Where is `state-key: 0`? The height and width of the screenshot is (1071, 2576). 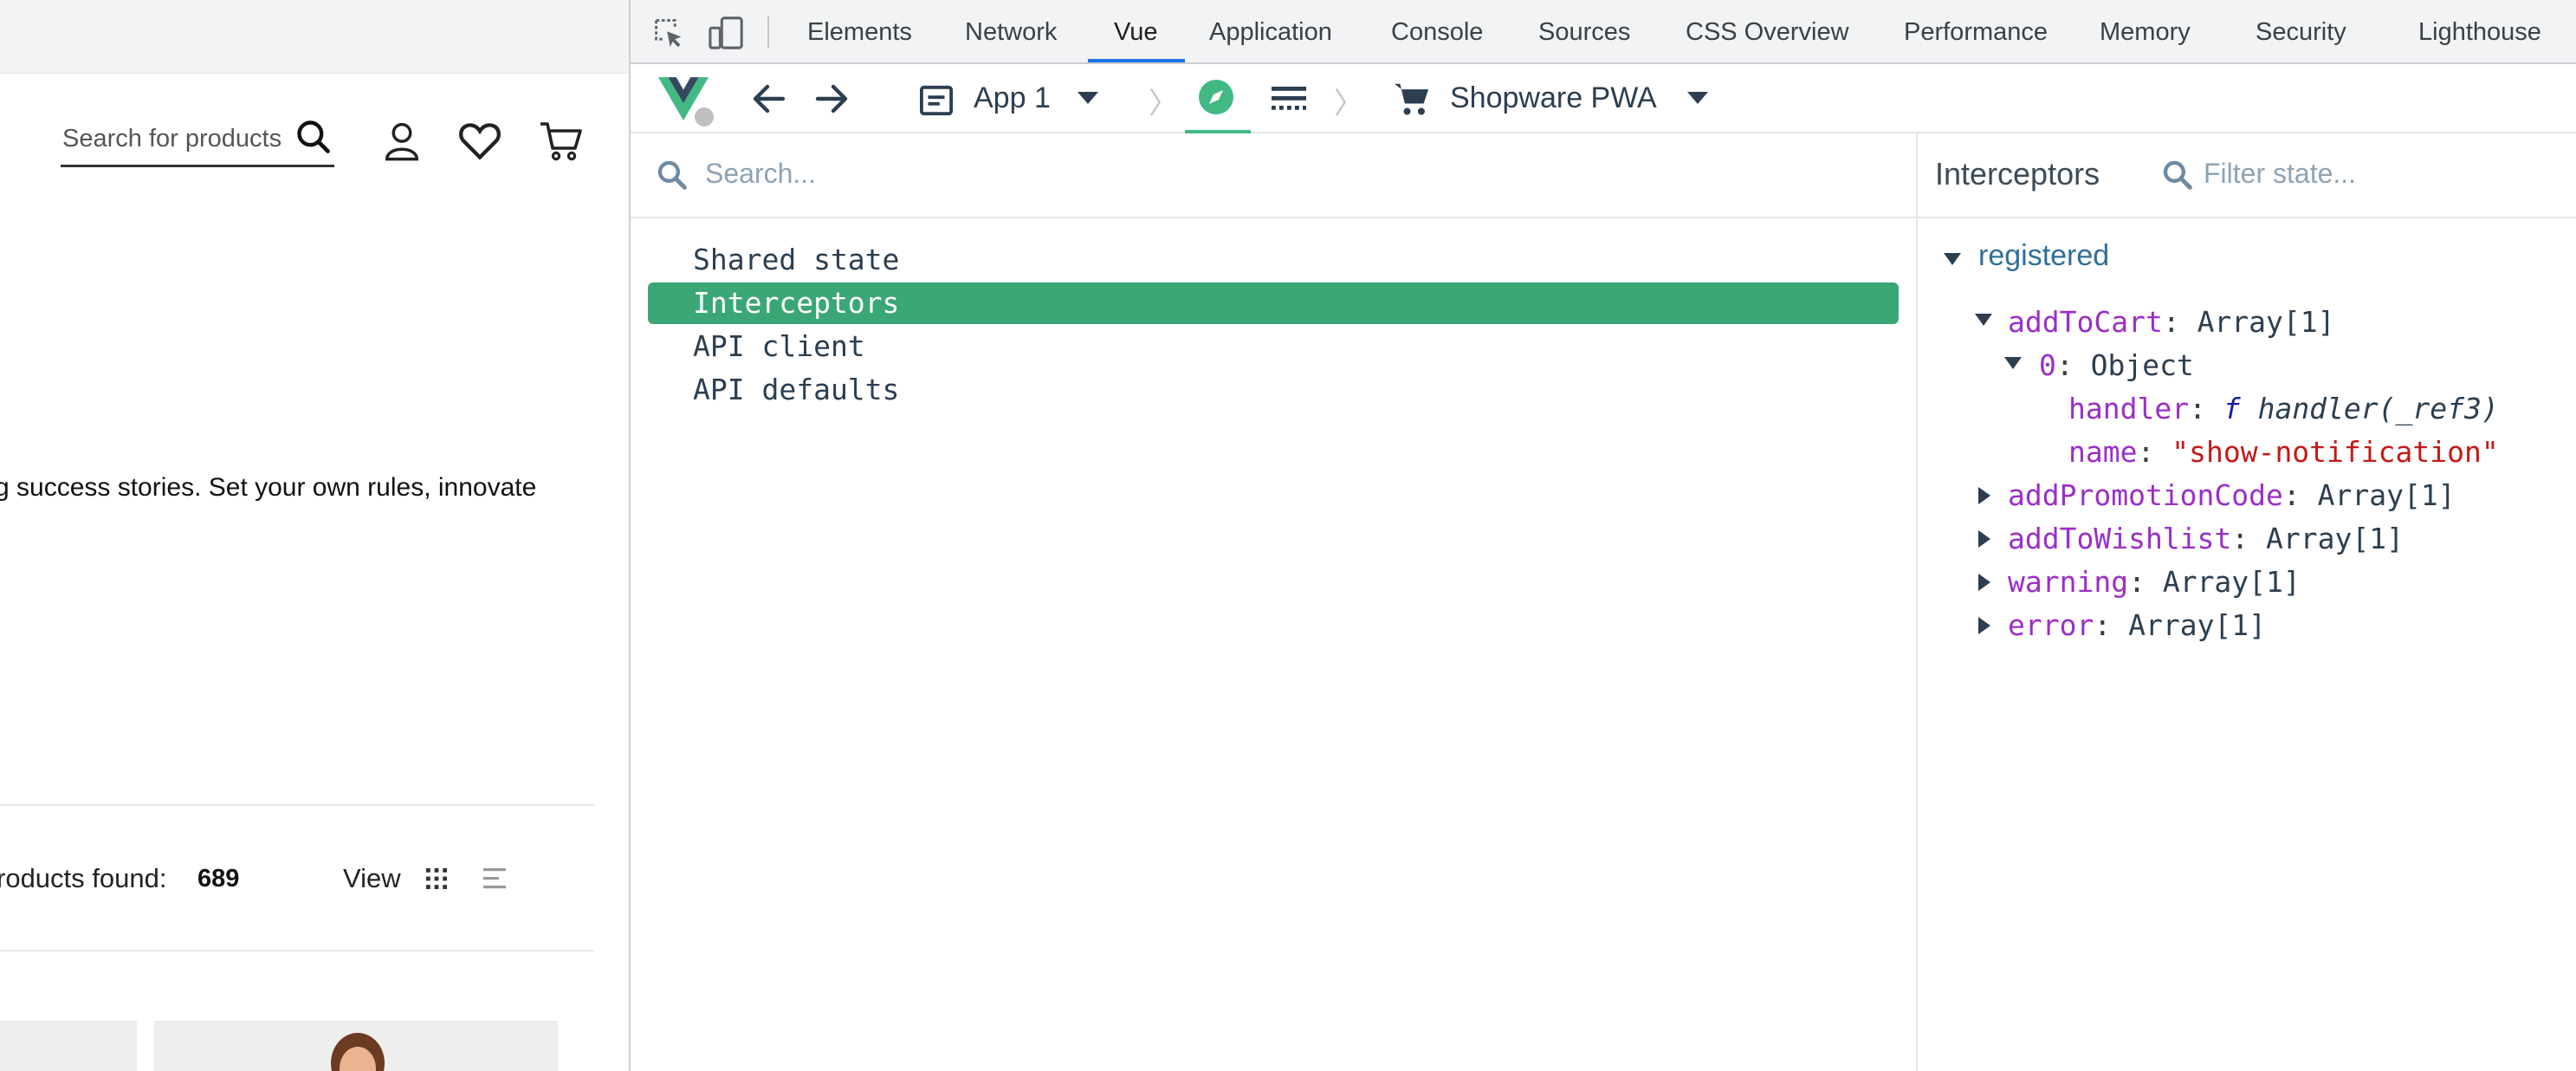
state-key: 0 is located at coordinates (2047, 365).